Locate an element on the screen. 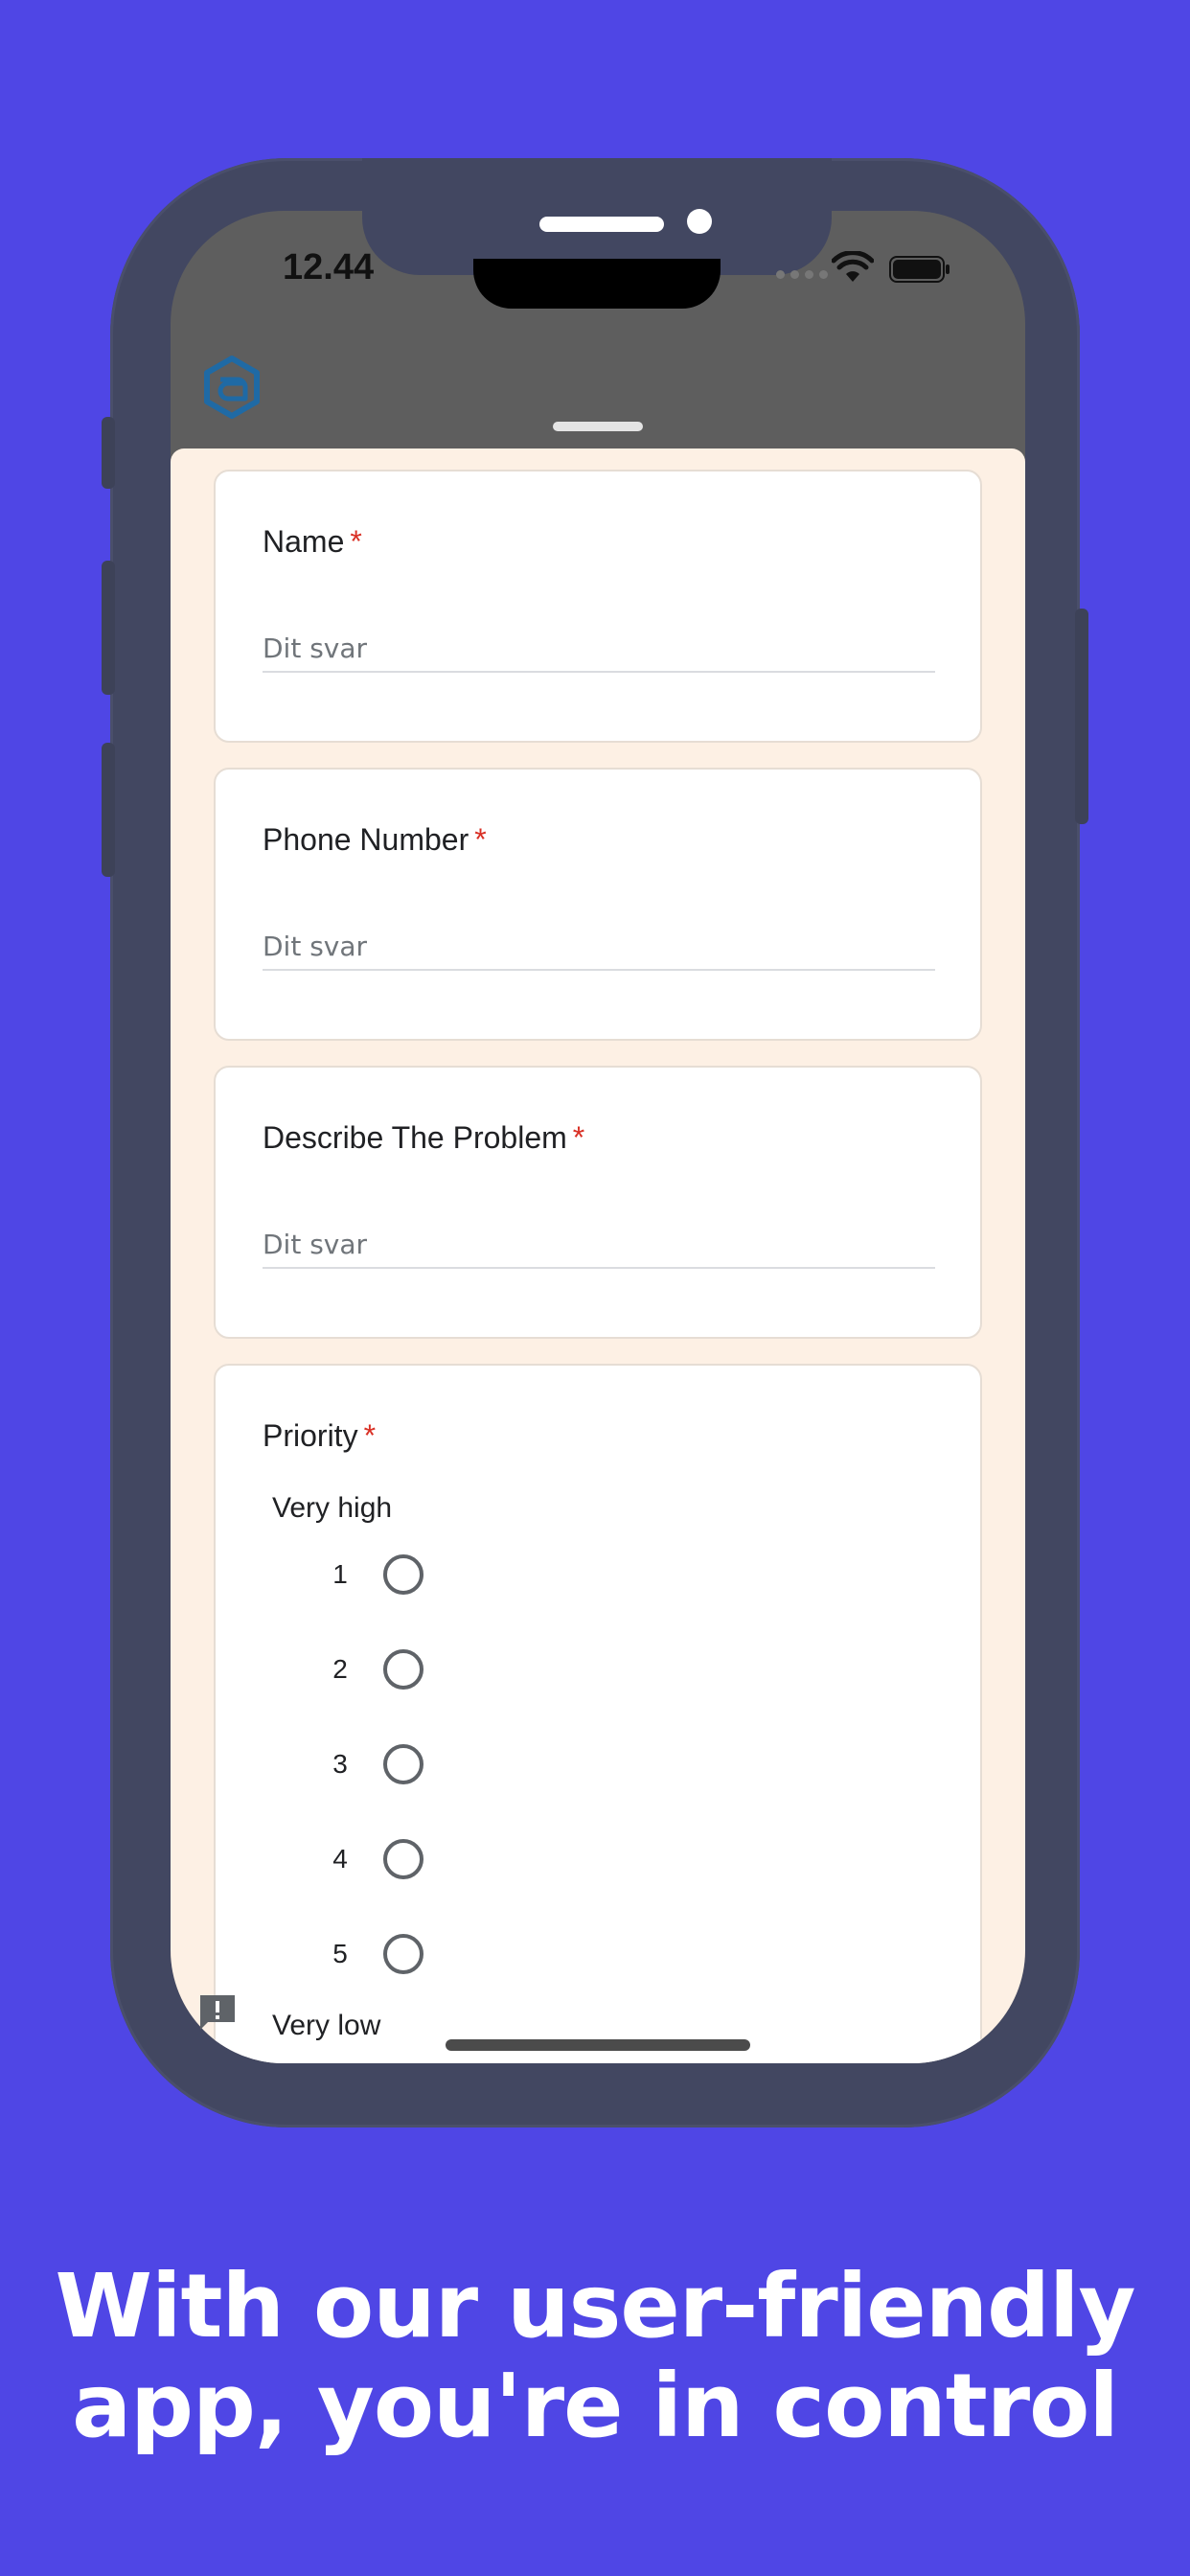 The width and height of the screenshot is (1190, 2576). front-camera is located at coordinates (700, 221).